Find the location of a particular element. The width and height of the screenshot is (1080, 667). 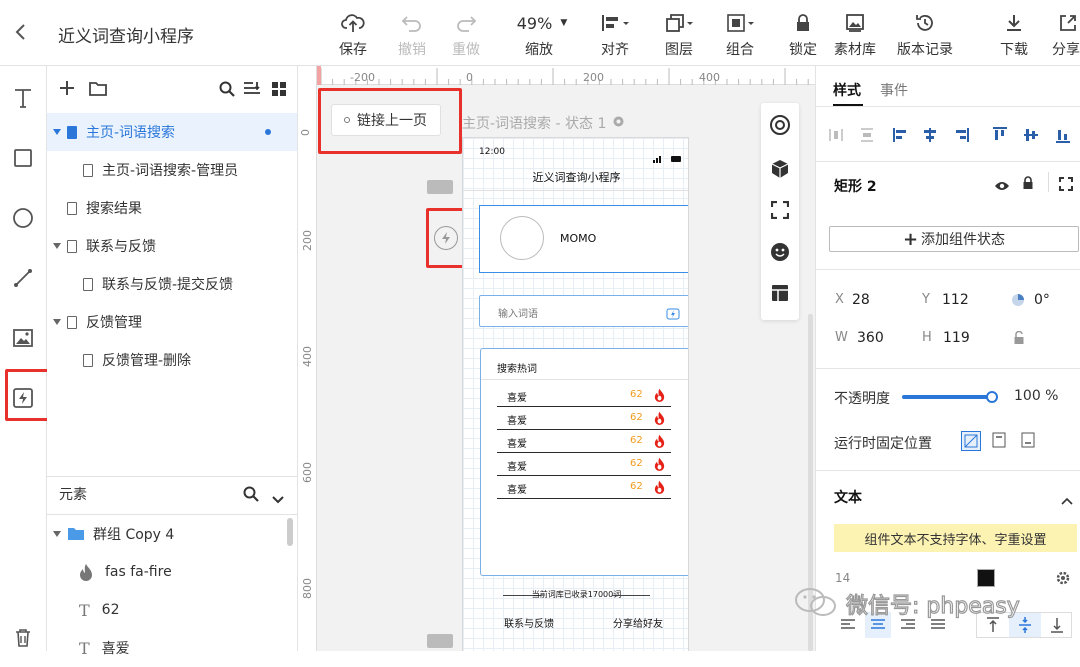

eye-icon is located at coordinates (1002, 186).